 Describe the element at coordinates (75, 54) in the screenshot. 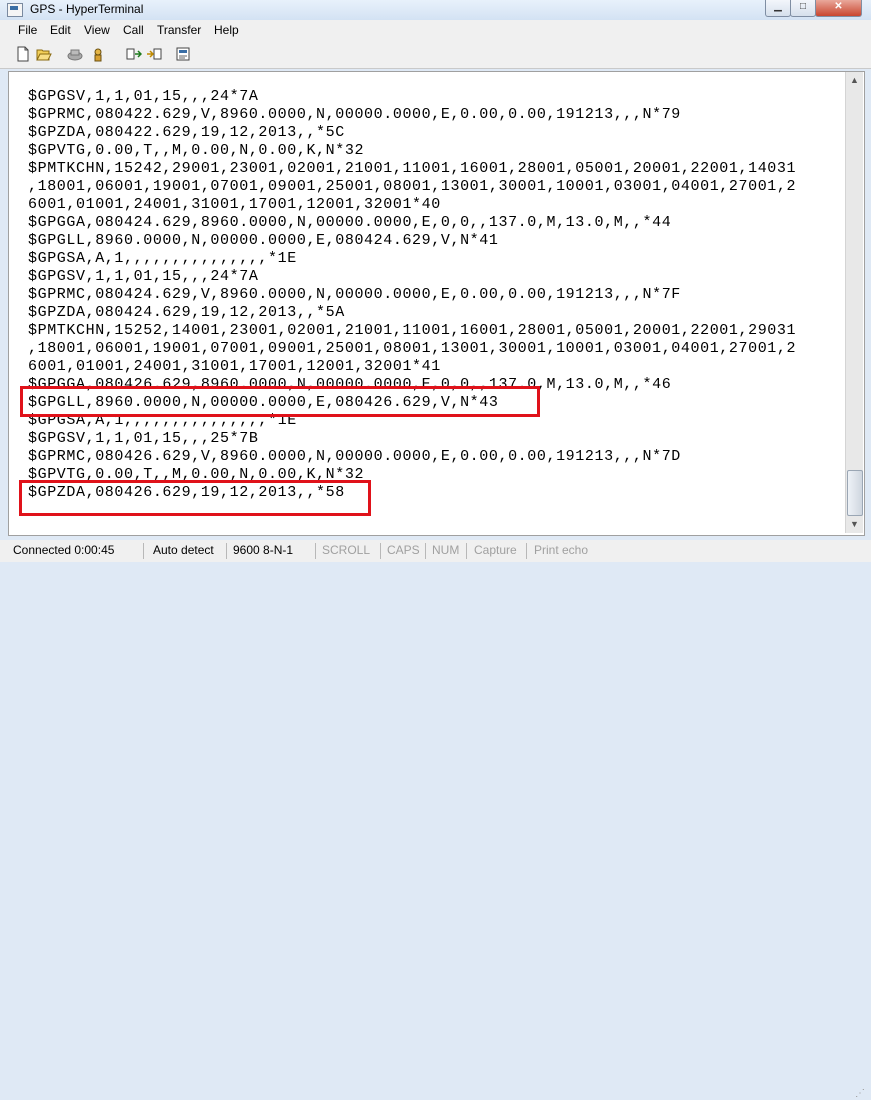

I see `call-icon` at that location.